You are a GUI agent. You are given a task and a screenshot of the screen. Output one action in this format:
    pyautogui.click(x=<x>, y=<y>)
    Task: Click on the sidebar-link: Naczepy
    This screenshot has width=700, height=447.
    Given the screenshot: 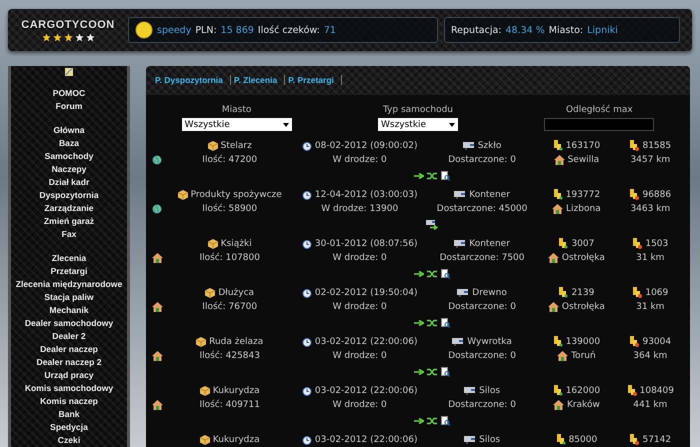 What is the action you would take?
    pyautogui.click(x=69, y=169)
    